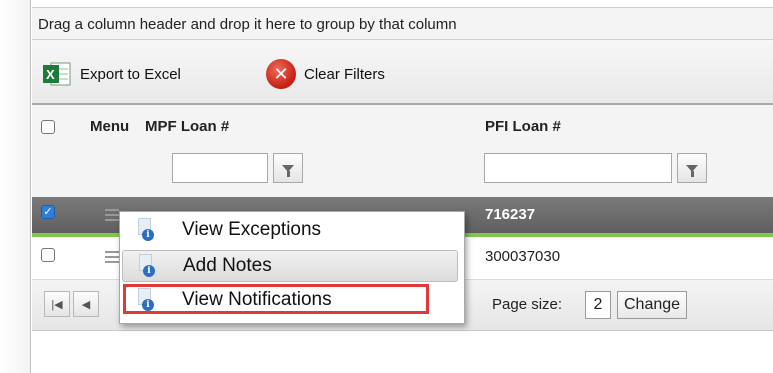 This screenshot has height=373, width=773. I want to click on clear-filters-label: Clear Filters, so click(344, 74).